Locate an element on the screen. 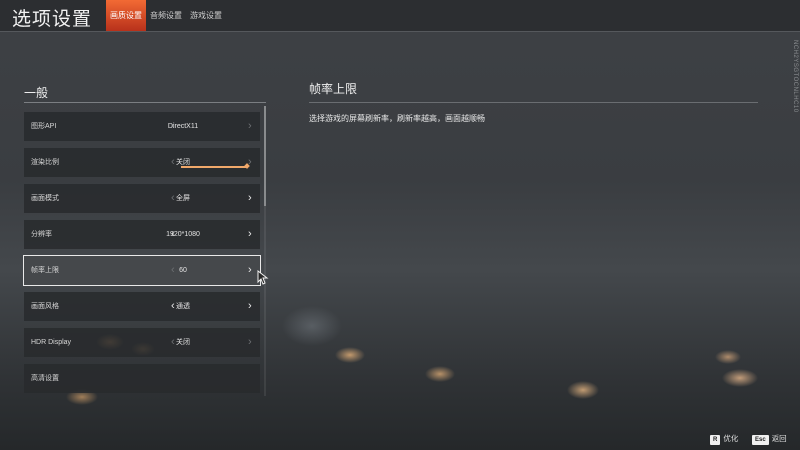 The width and height of the screenshot is (800, 450). setting-value: DirectX11 is located at coordinates (183, 126).